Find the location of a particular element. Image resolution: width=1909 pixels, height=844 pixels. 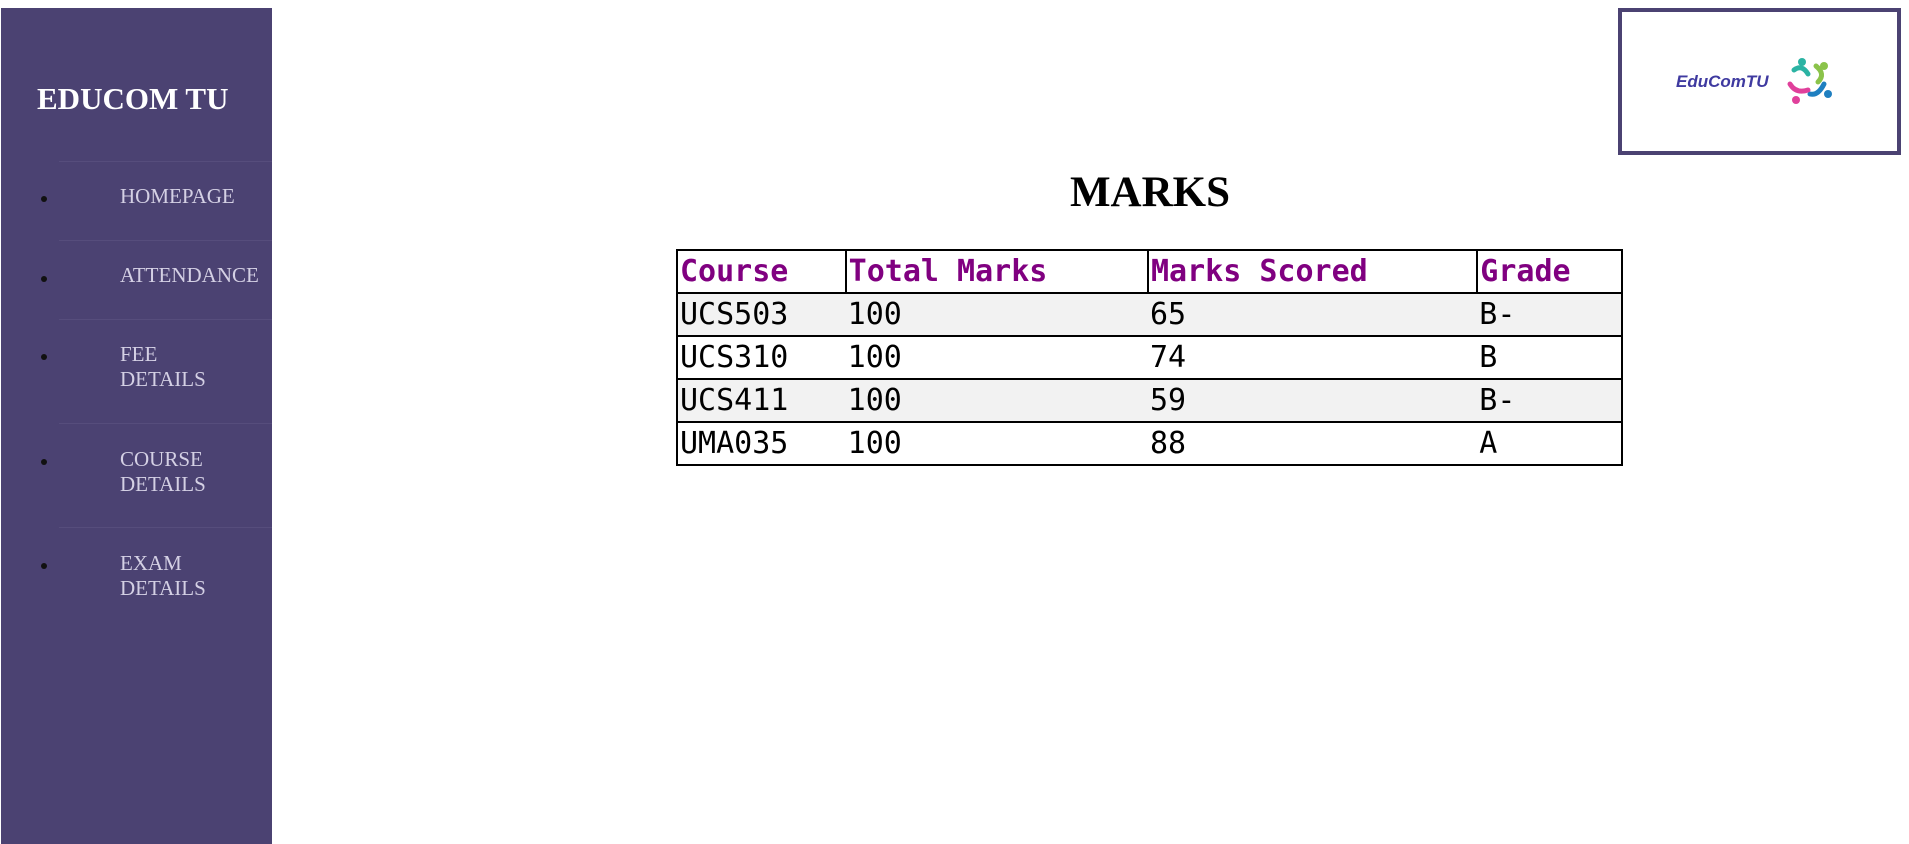

people-circle-icon is located at coordinates (1809, 81).